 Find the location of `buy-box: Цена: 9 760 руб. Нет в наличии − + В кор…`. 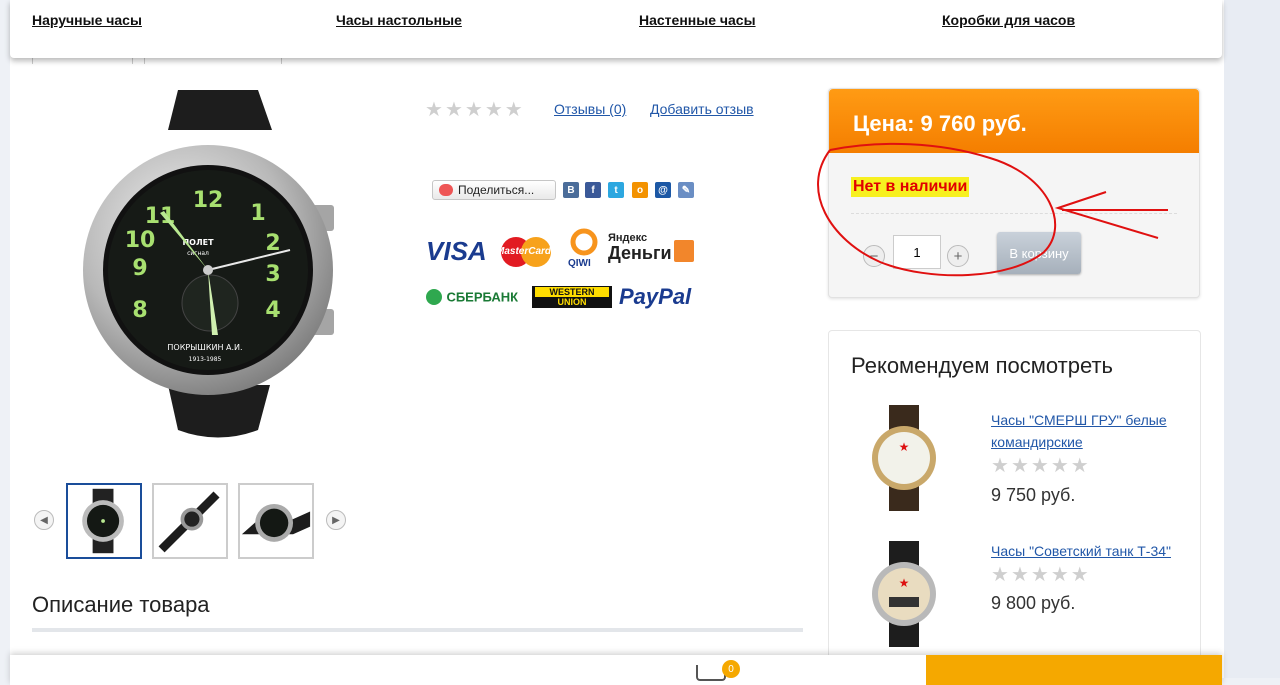

buy-box: Цена: 9 760 руб. Нет в наличии − + В кор… is located at coordinates (1014, 193).